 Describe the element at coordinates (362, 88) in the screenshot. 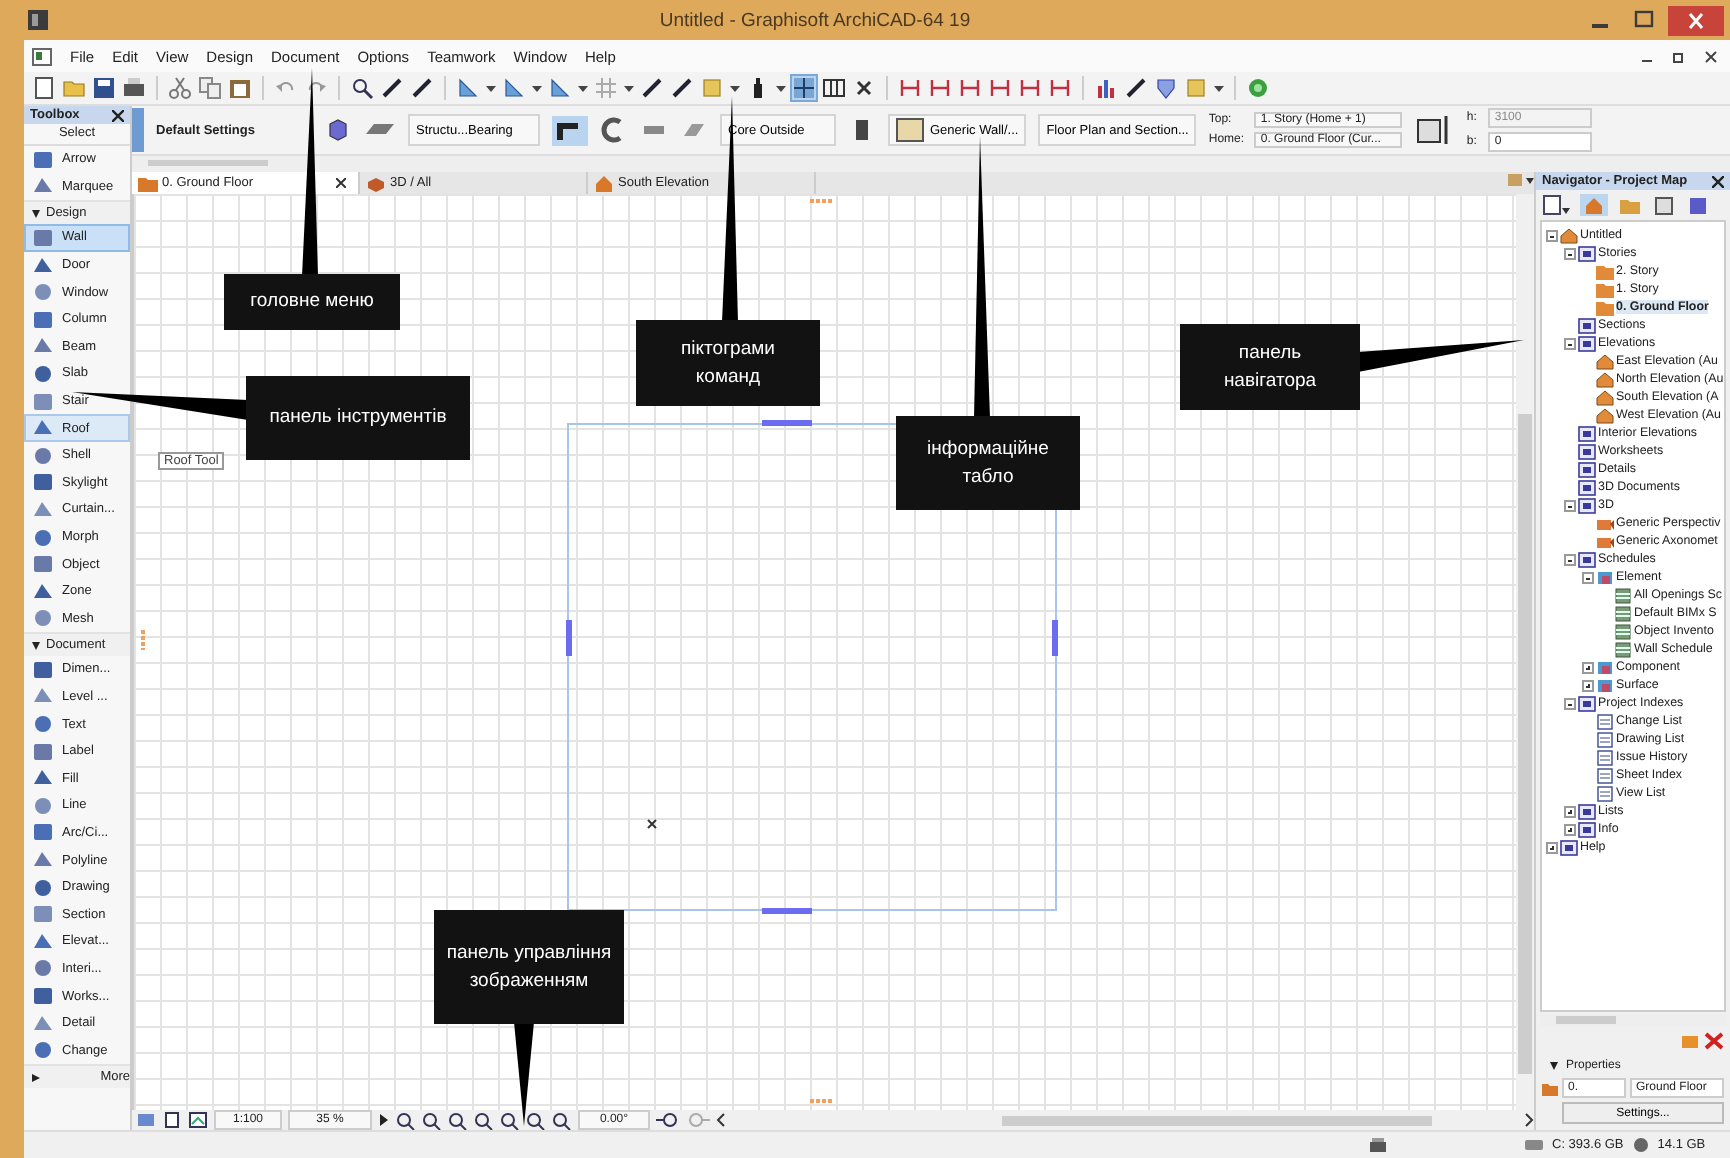

I see `search-icon` at that location.